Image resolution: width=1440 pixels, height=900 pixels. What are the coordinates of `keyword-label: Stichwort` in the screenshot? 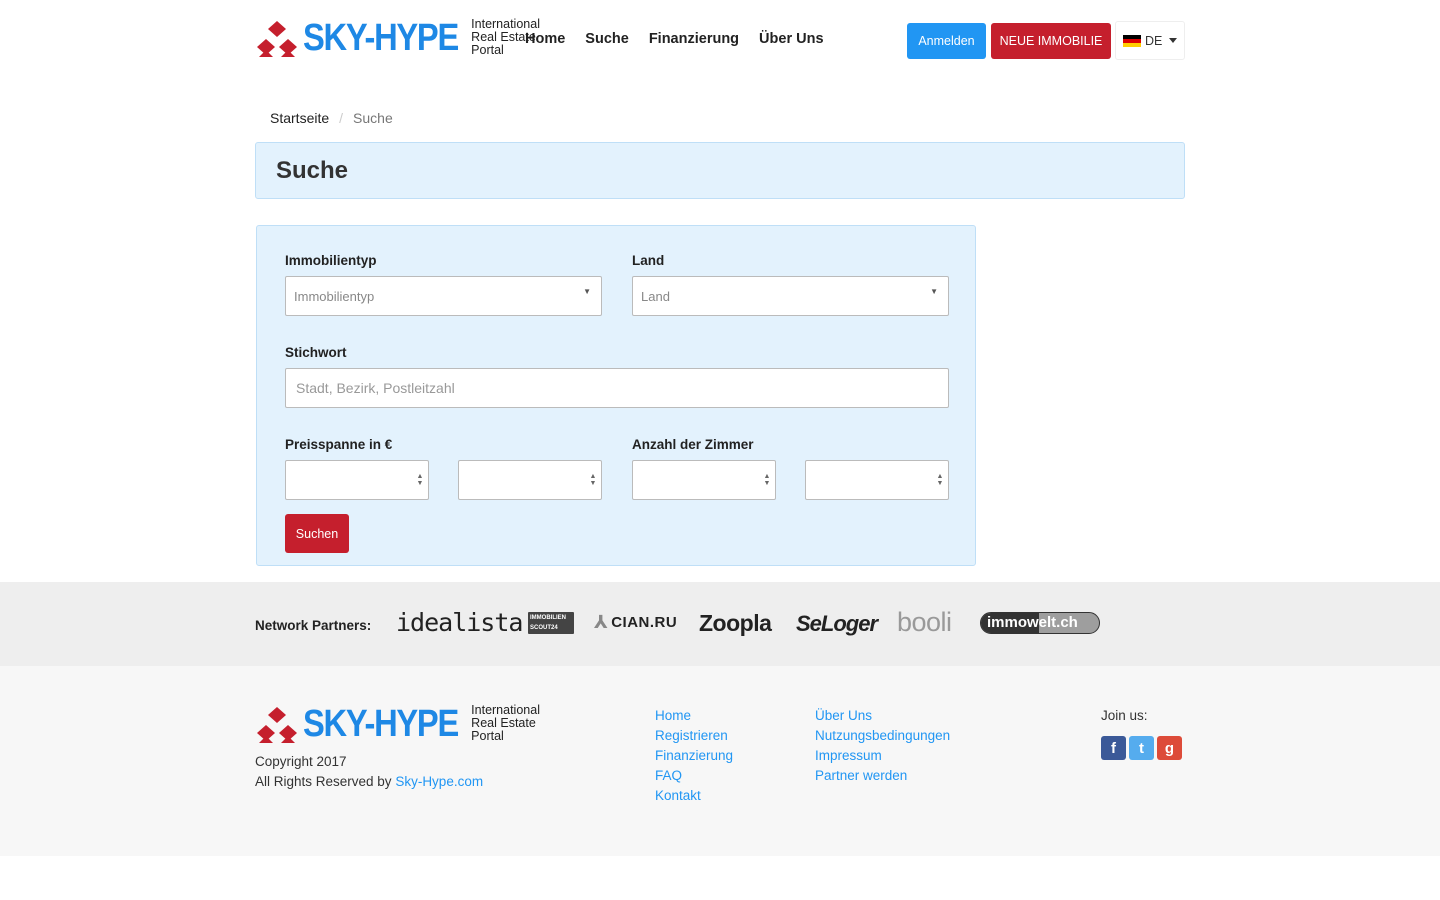 It's located at (316, 352).